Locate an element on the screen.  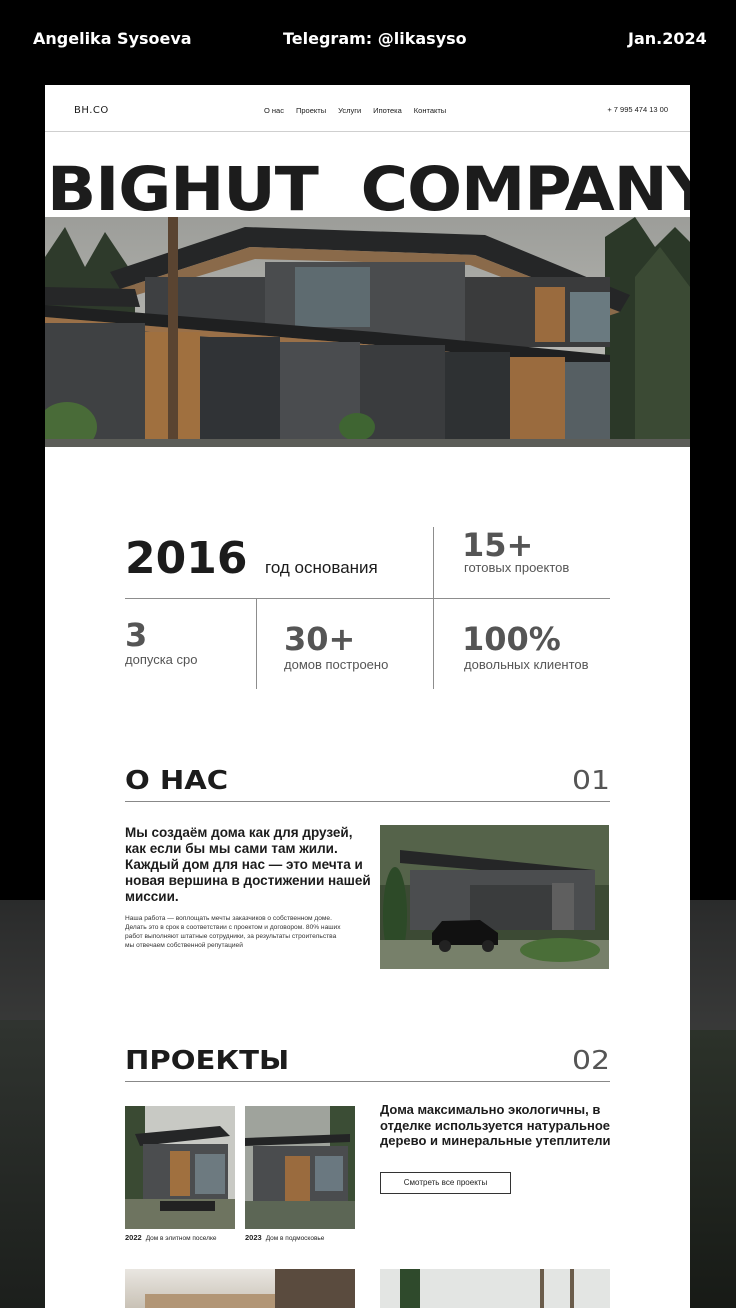
date-label: Jan.2024 is located at coordinates (667, 38).